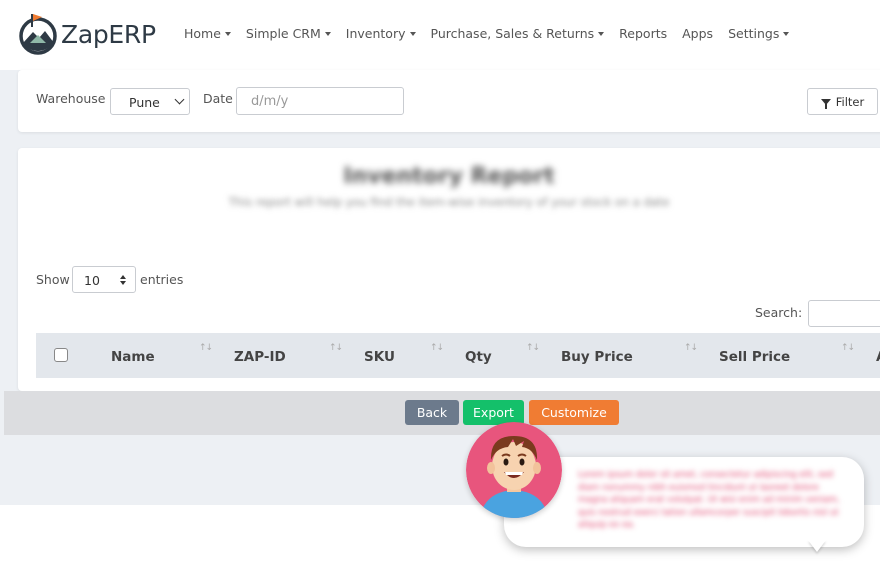 This screenshot has width=880, height=580. Describe the element at coordinates (449, 101) in the screenshot. I see `filter-card: Warehouse Pune Date d/m/y Filter` at that location.